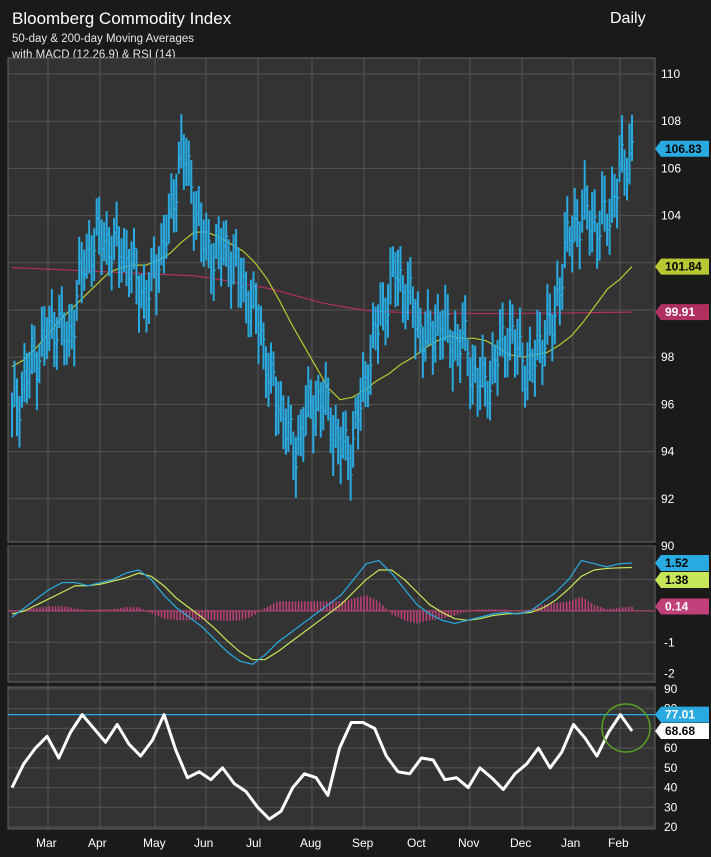 The height and width of the screenshot is (857, 711). I want to click on hist-last-tag: 0.14, so click(677, 606).